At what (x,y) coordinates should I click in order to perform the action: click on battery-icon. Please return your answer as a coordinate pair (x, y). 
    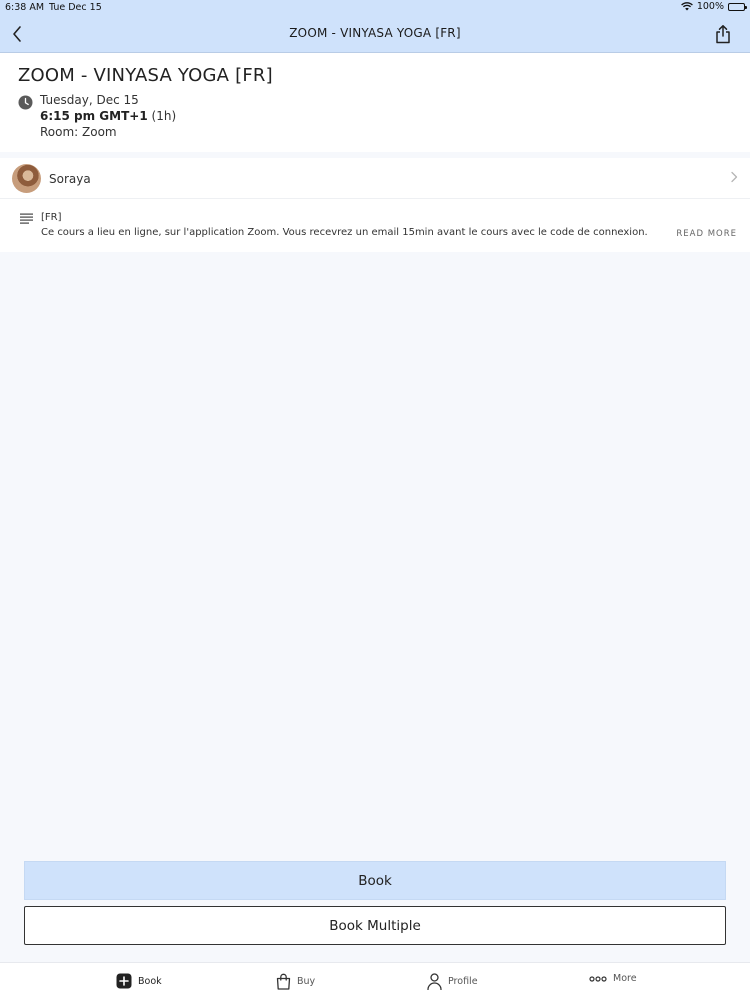
    Looking at the image, I should click on (737, 6).